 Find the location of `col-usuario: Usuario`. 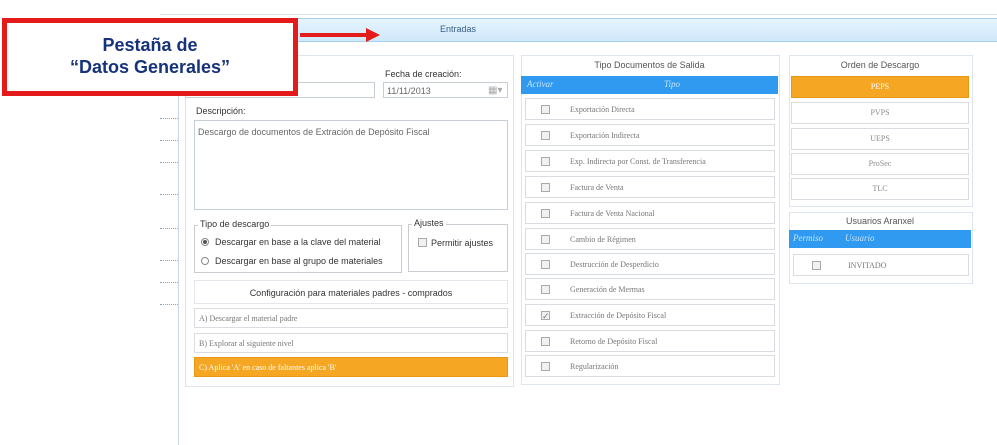

col-usuario: Usuario is located at coordinates (860, 238).